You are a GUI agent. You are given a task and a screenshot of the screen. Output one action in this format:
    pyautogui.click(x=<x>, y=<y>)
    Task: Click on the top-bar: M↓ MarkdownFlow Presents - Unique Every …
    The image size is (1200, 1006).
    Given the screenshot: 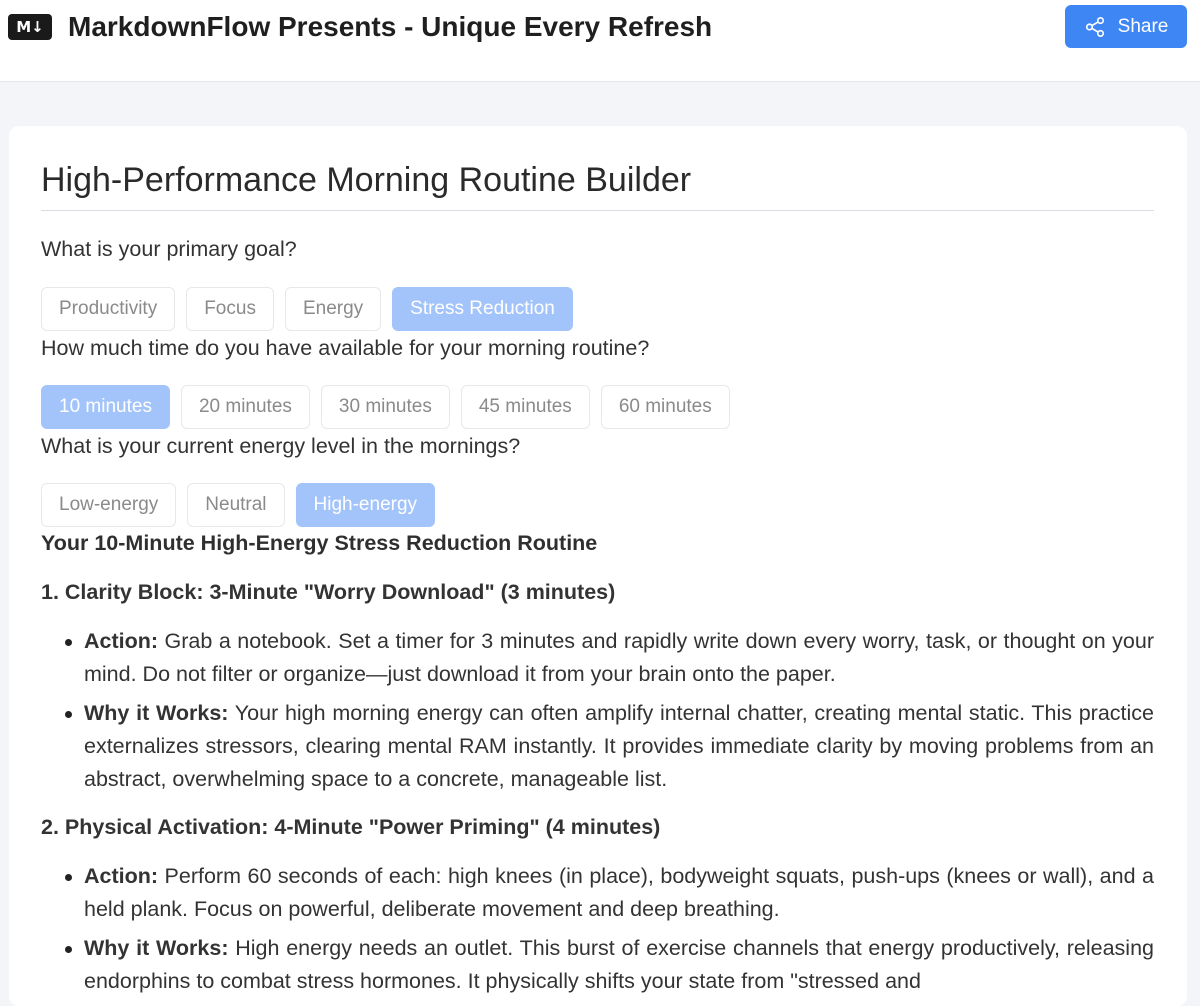 What is the action you would take?
    pyautogui.click(x=600, y=41)
    